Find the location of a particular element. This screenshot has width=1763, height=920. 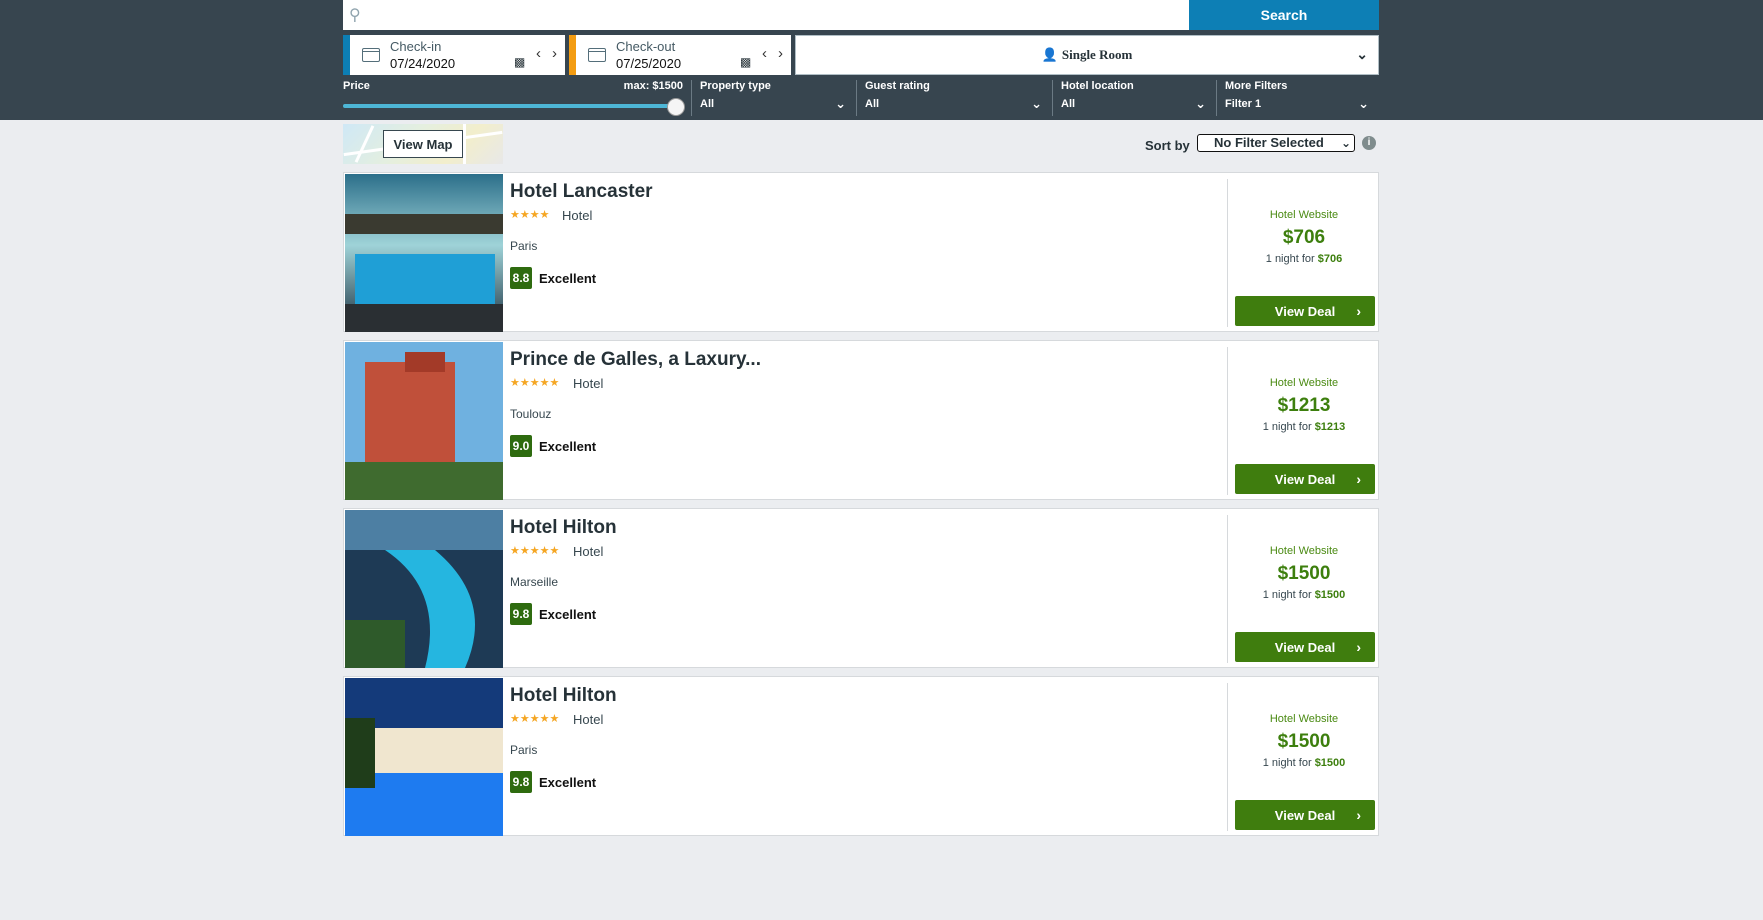

price-value: $1213 is located at coordinates (1304, 405).